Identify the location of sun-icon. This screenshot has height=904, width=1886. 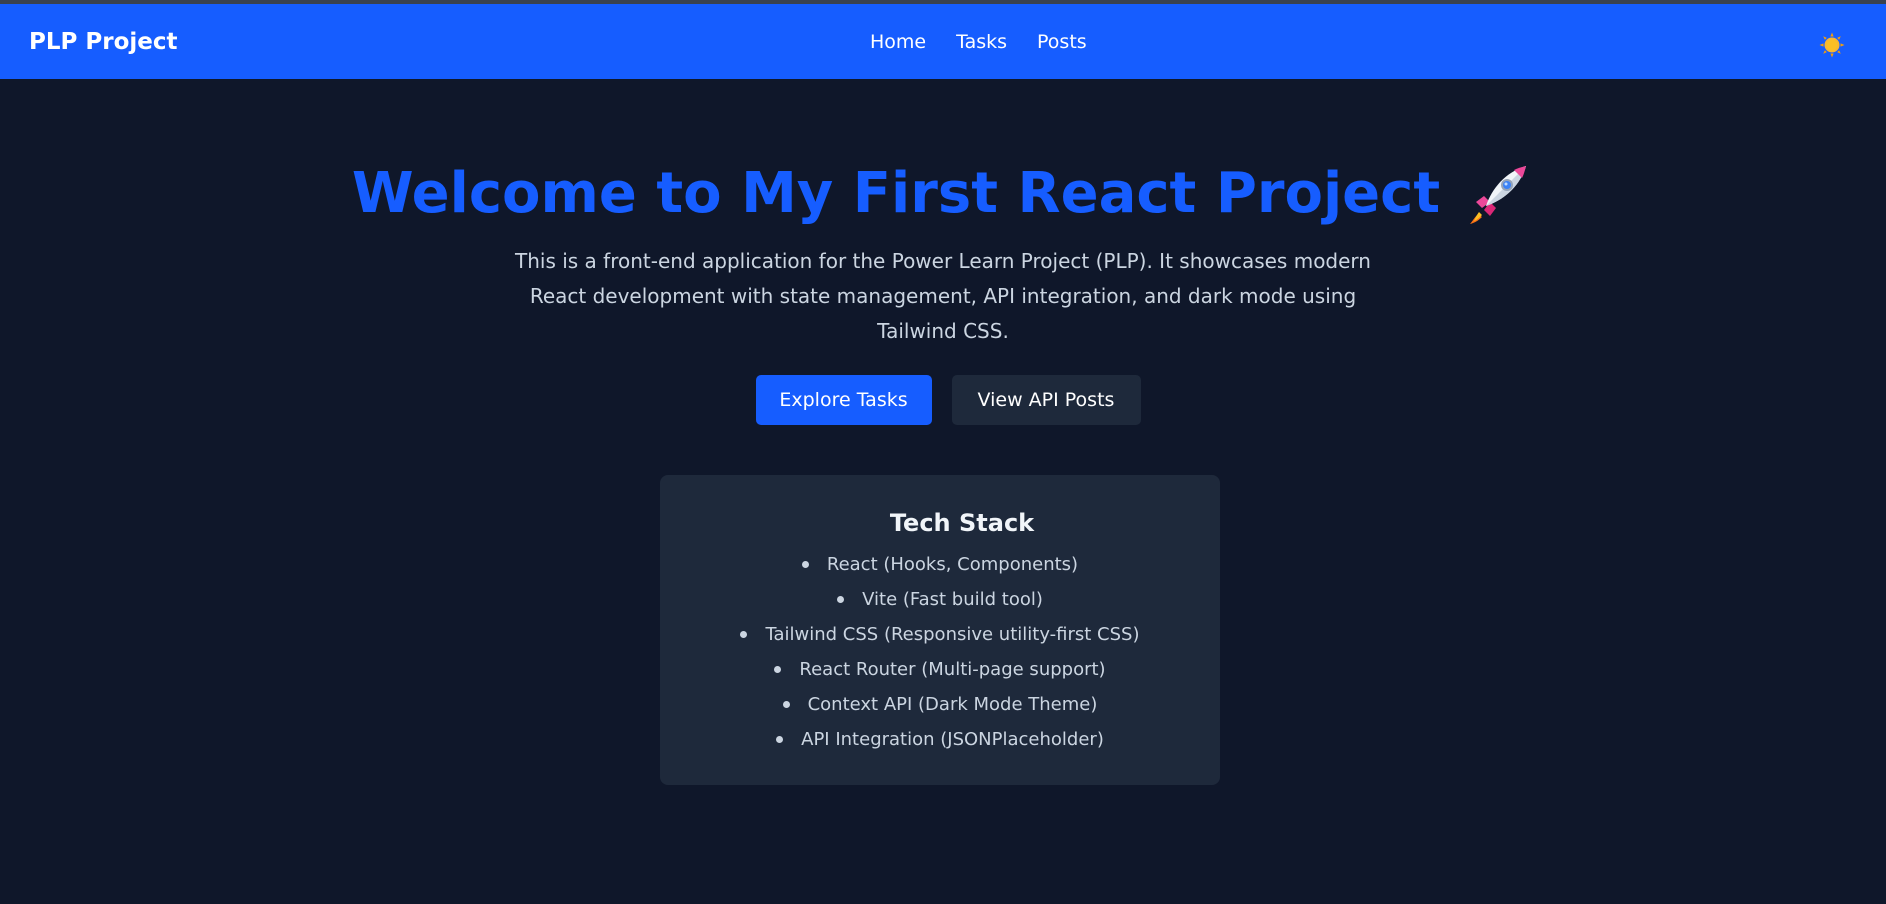
(1832, 45).